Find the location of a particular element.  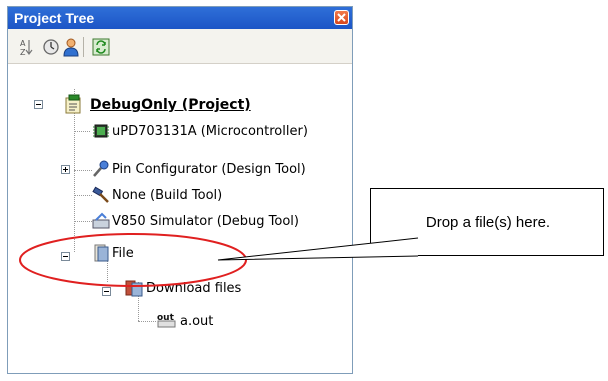

highlight-ellipse is located at coordinates (133, 260).